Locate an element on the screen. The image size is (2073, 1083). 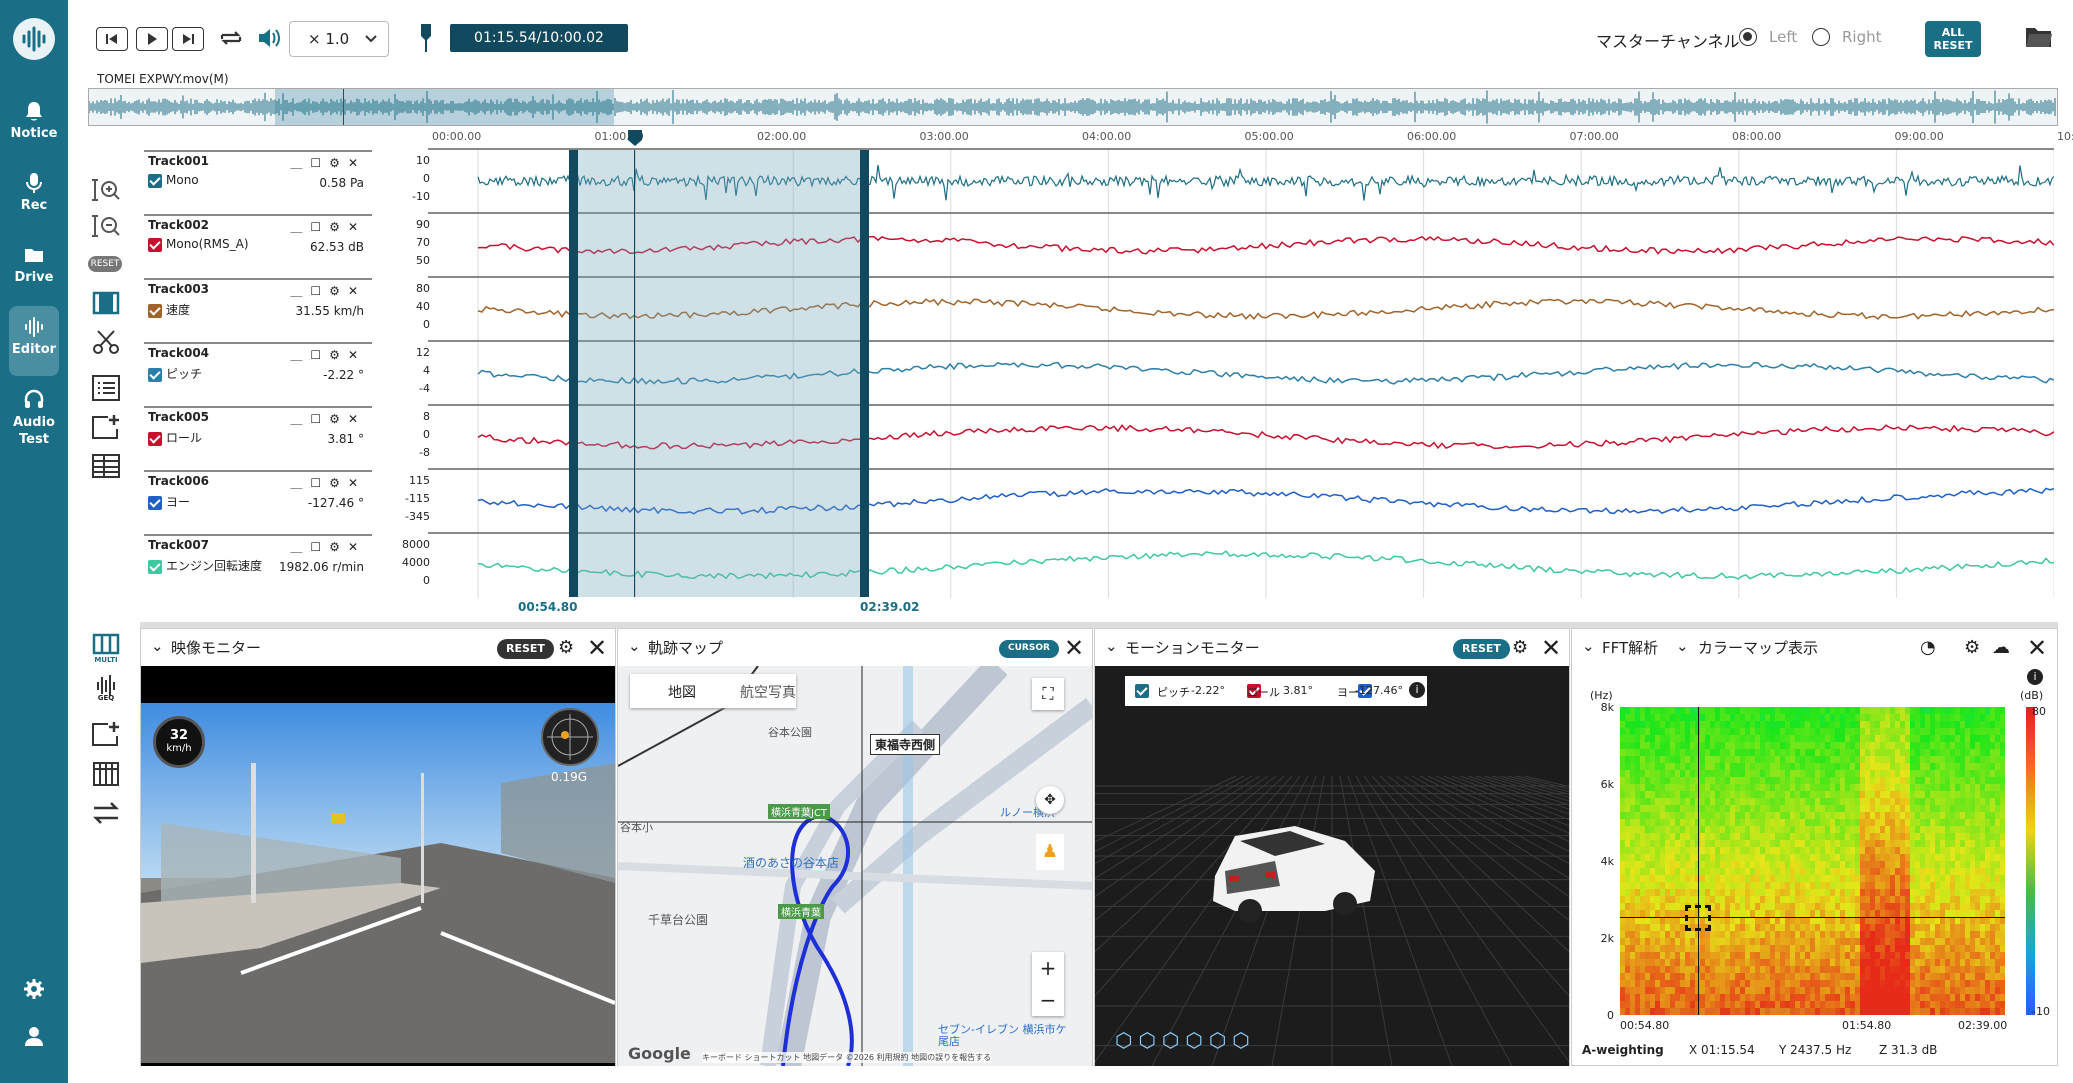
open-folder-icon is located at coordinates (2039, 37).